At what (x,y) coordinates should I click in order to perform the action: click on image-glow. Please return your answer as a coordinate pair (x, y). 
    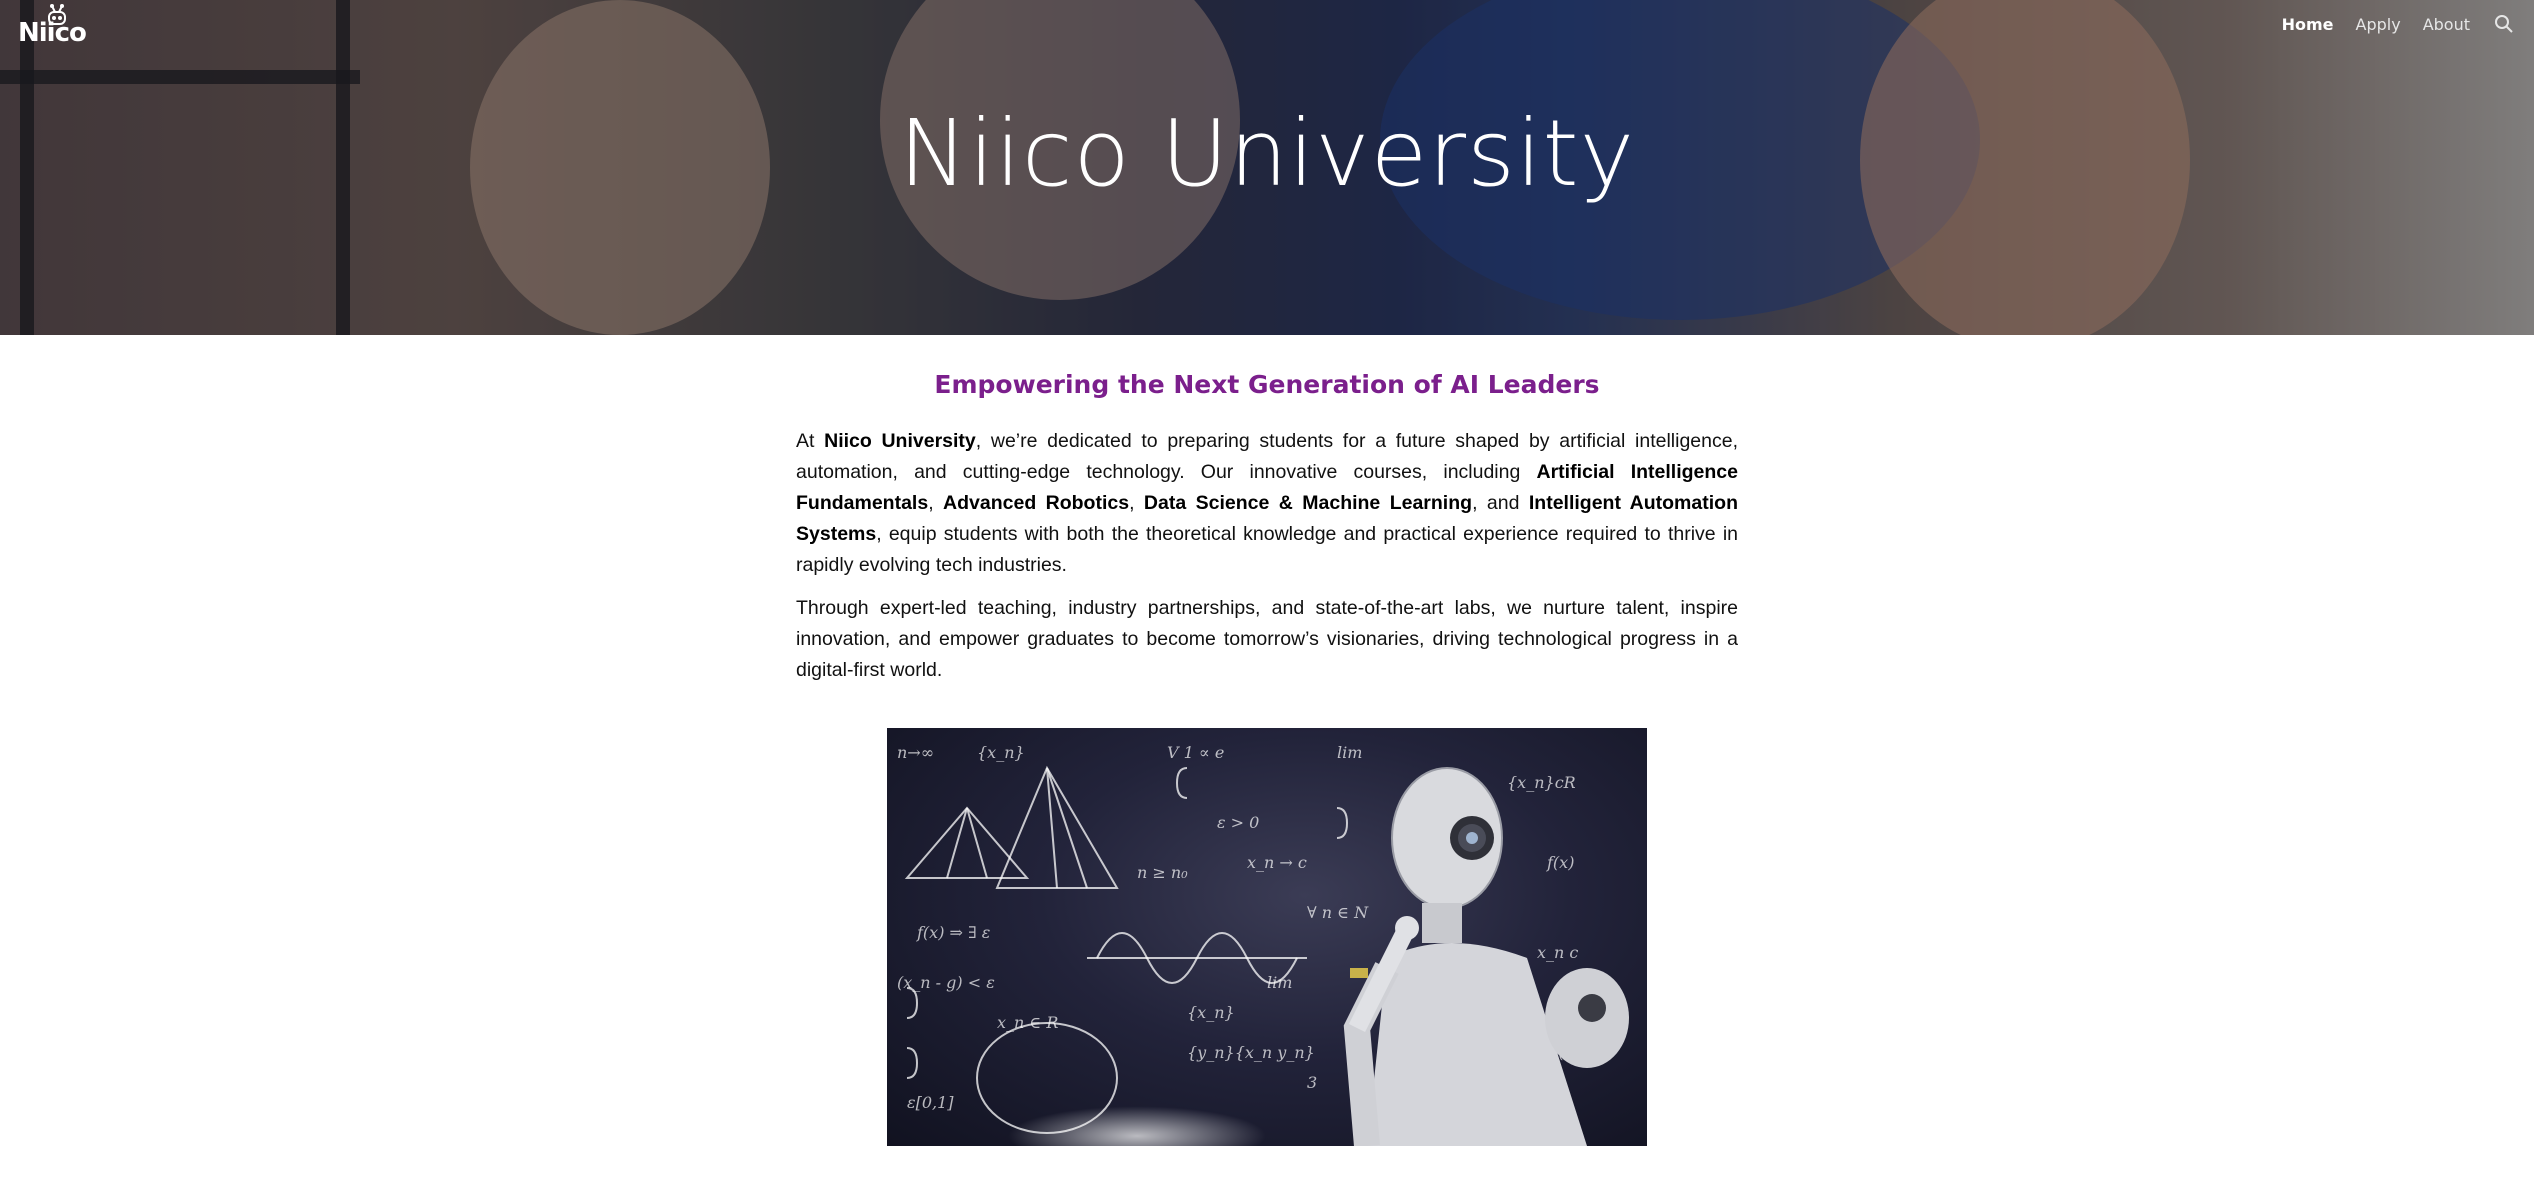
    Looking at the image, I should click on (1137, 1126).